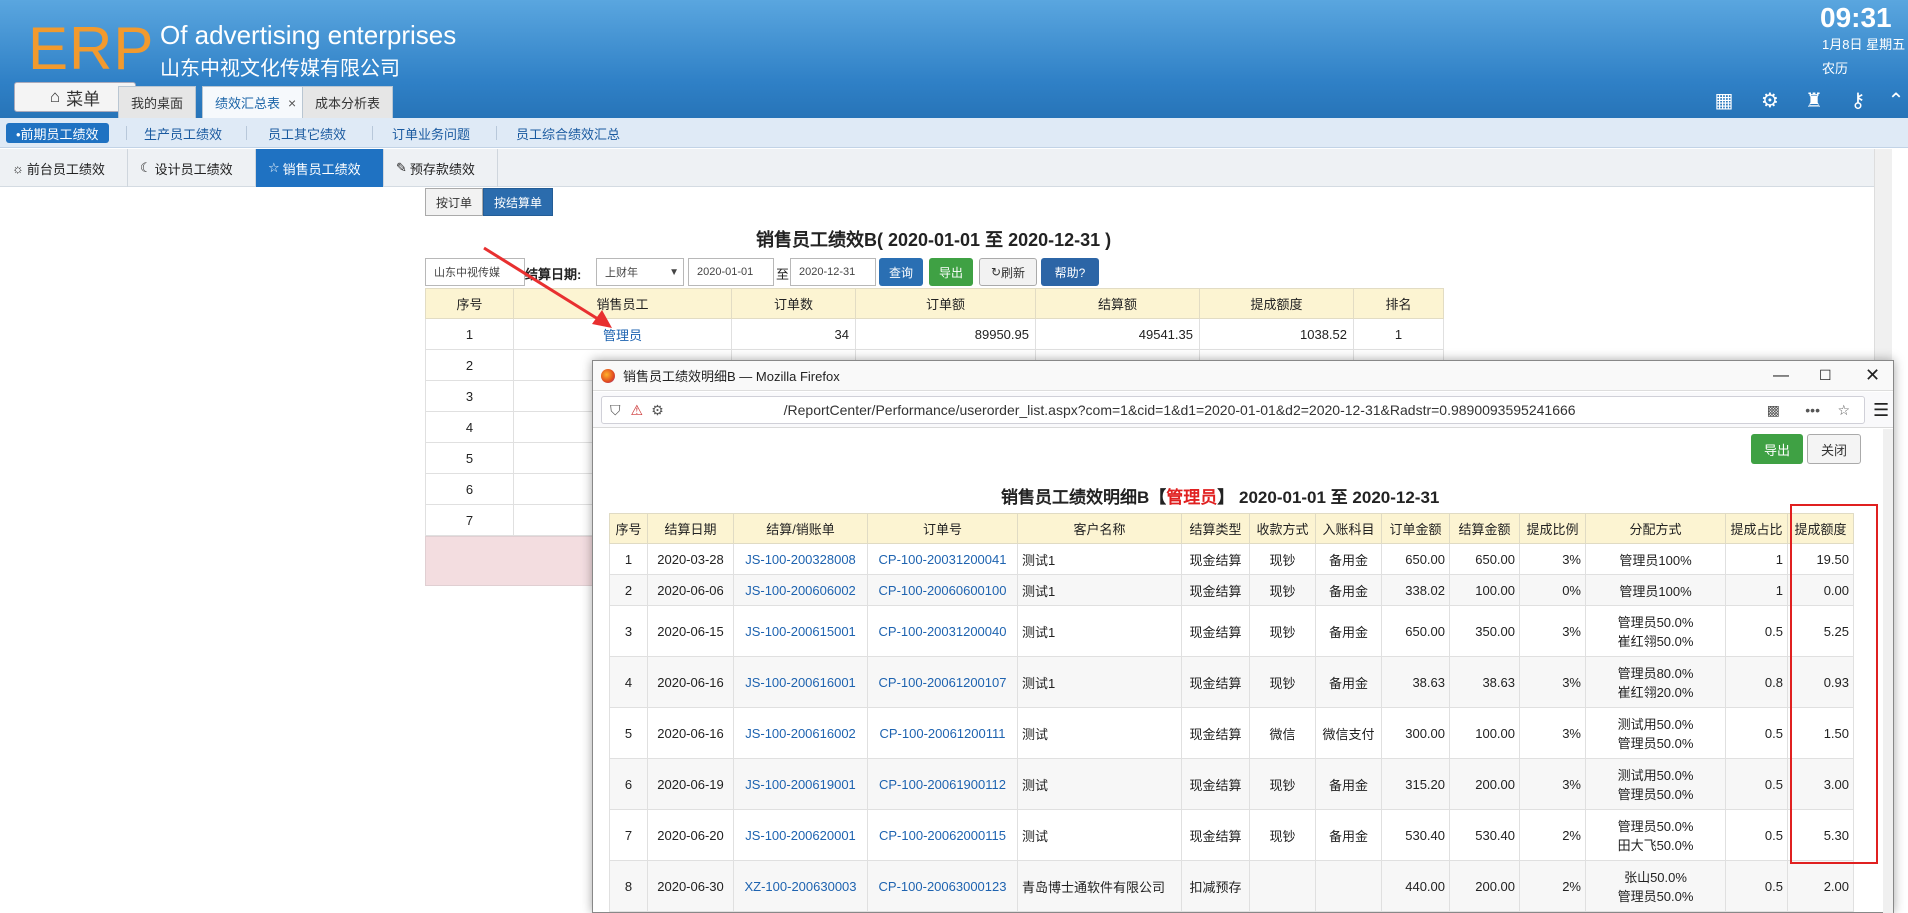 The image size is (1908, 913). I want to click on table-cell: 测试, so click(1099, 733).